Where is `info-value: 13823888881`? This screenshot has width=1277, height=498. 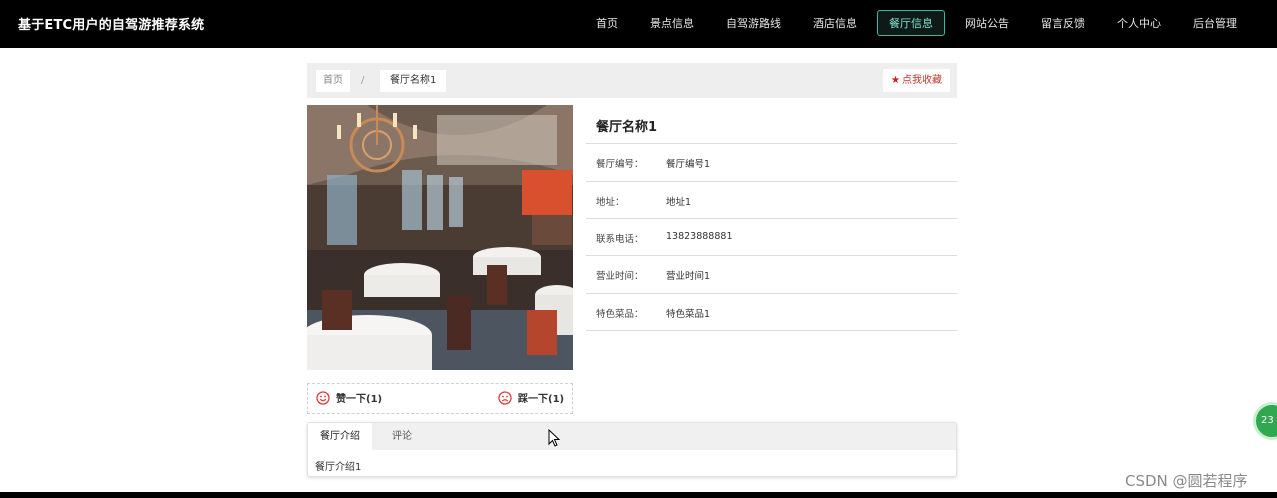
info-value: 13823888881 is located at coordinates (699, 236).